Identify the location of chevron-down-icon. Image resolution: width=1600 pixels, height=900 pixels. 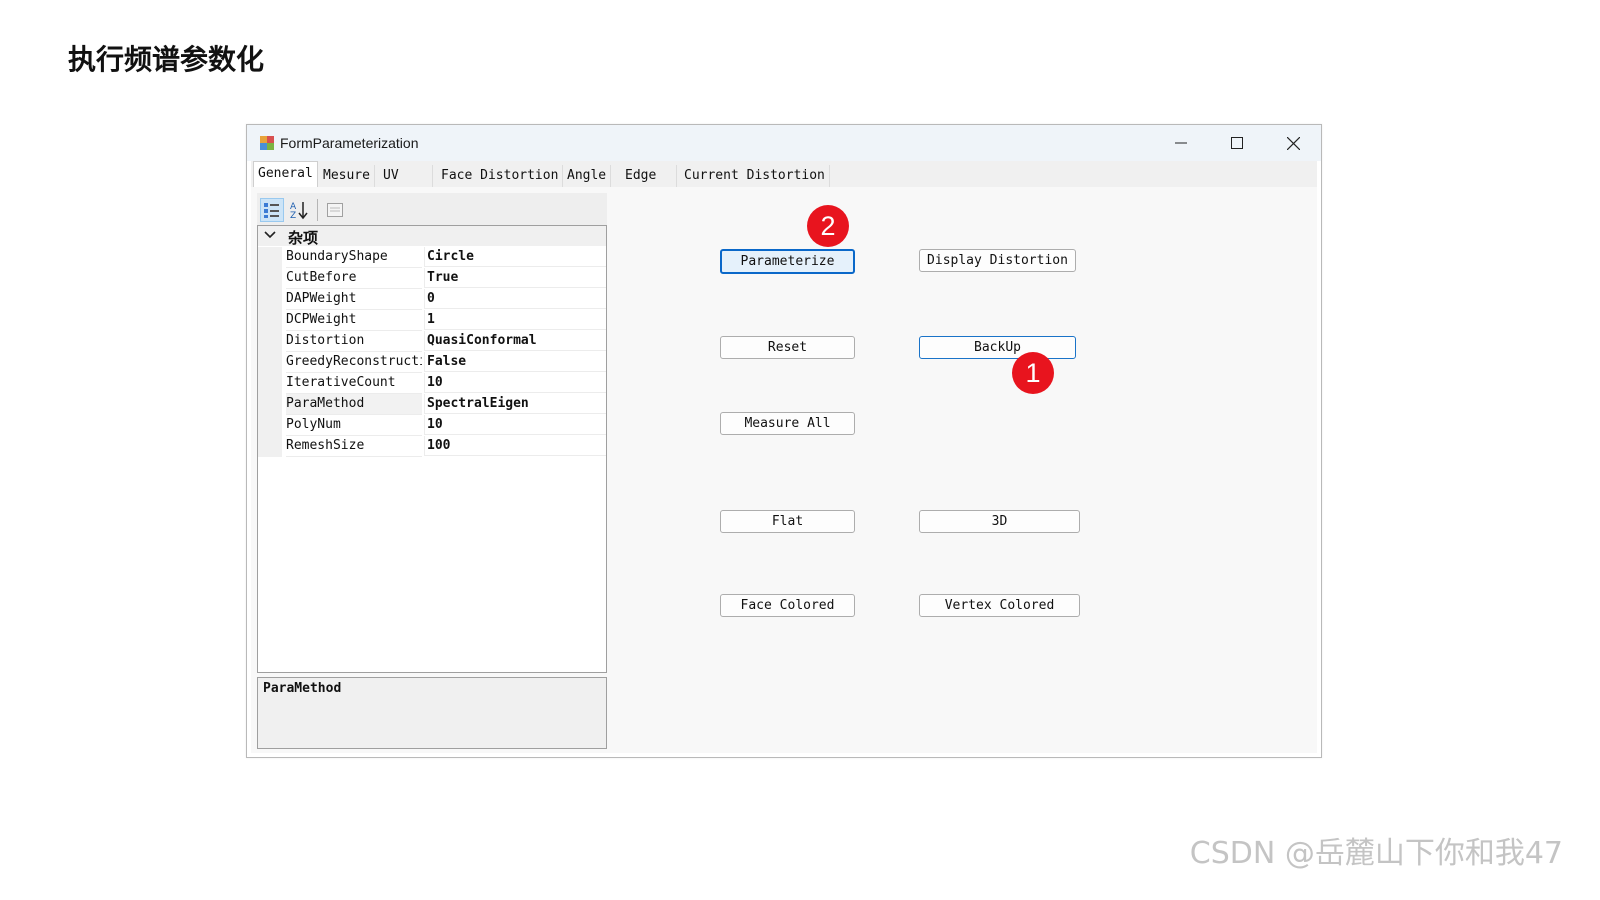
(270, 235).